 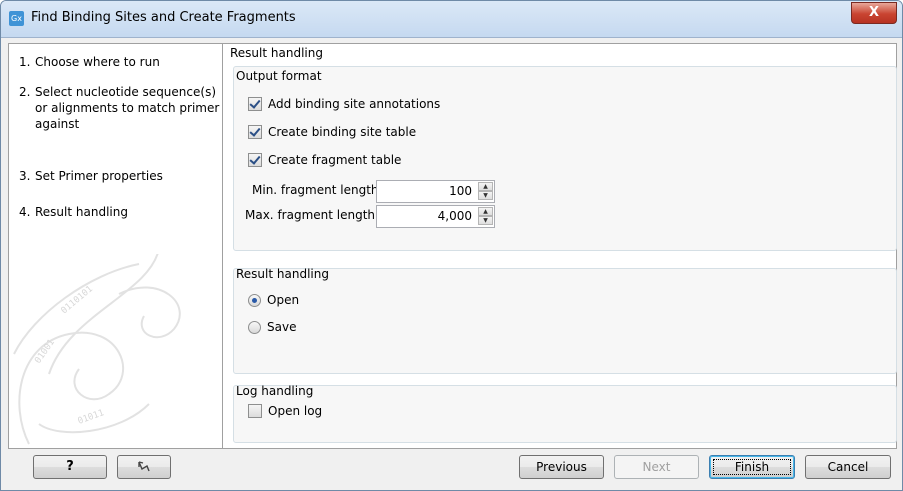 I want to click on step-number: 3., so click(x=25, y=176).